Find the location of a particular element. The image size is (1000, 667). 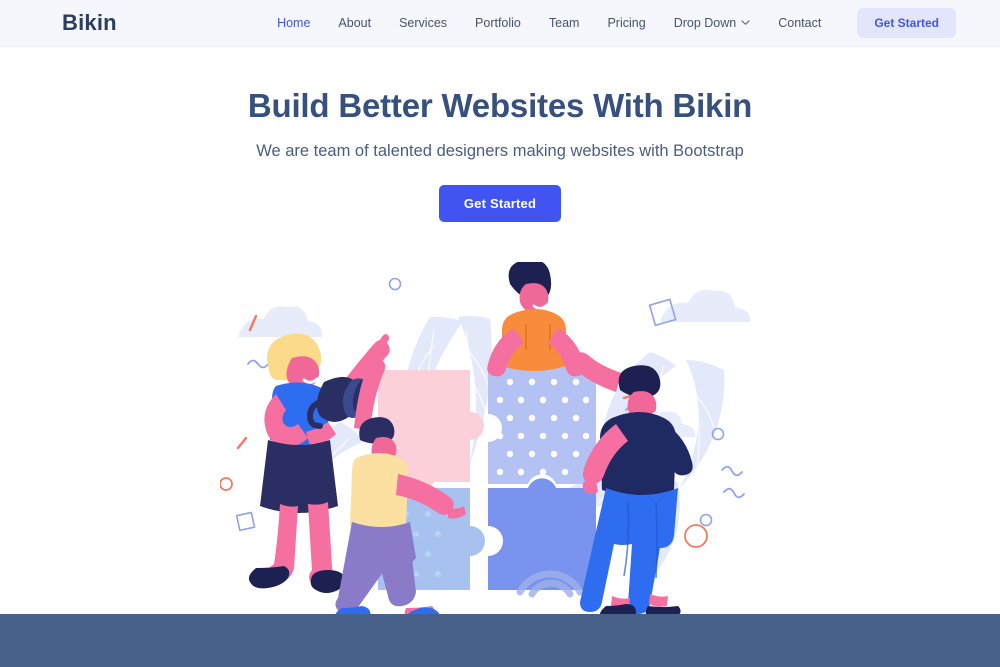

nav-item-drop-down: Drop Down is located at coordinates (712, 23).